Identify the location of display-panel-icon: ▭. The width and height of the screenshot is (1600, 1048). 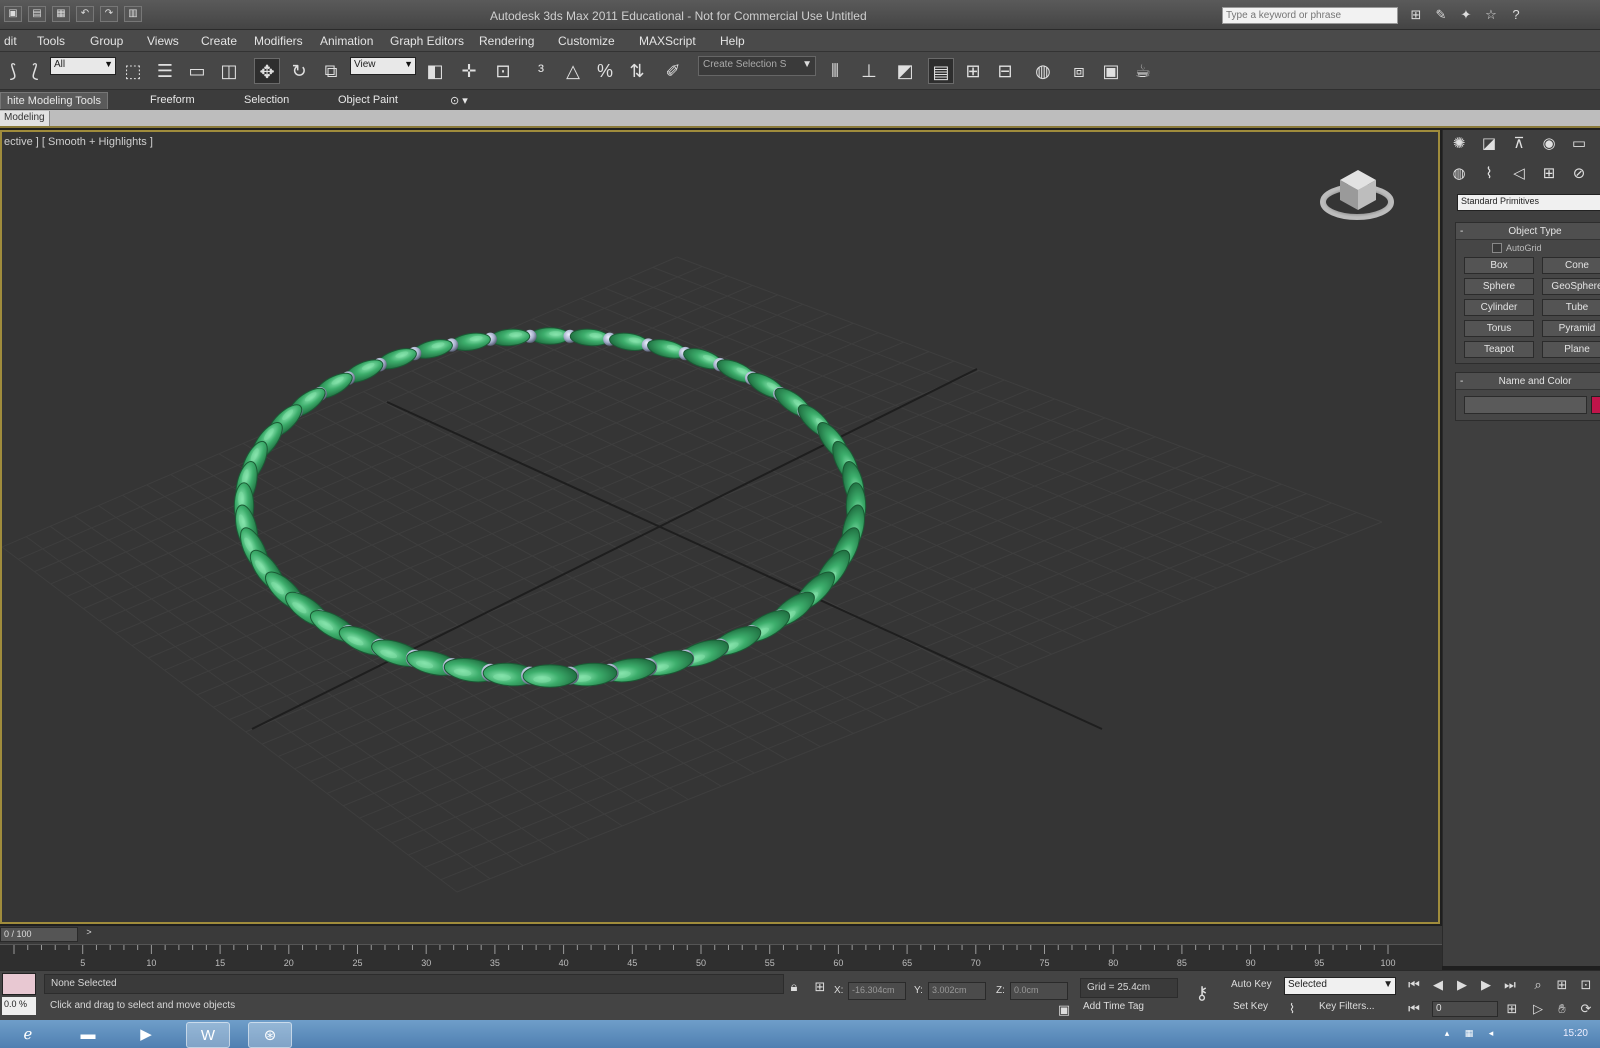
(1579, 144).